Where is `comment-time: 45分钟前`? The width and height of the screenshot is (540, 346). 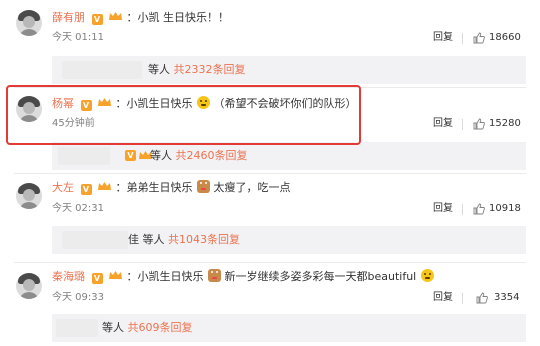 comment-time: 45分钟前 is located at coordinates (73, 123).